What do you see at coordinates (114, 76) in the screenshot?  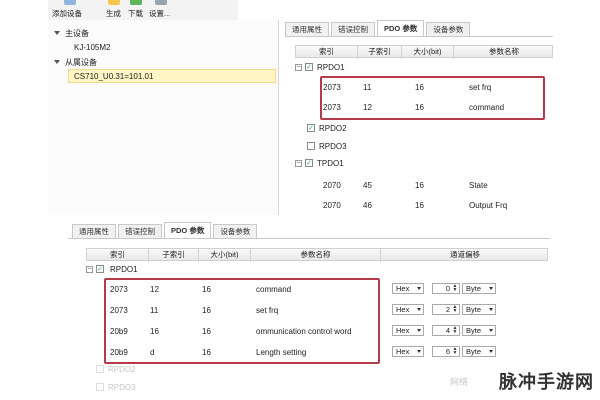 I see `tree-item-label: CS710_U0.31=101.01` at bounding box center [114, 76].